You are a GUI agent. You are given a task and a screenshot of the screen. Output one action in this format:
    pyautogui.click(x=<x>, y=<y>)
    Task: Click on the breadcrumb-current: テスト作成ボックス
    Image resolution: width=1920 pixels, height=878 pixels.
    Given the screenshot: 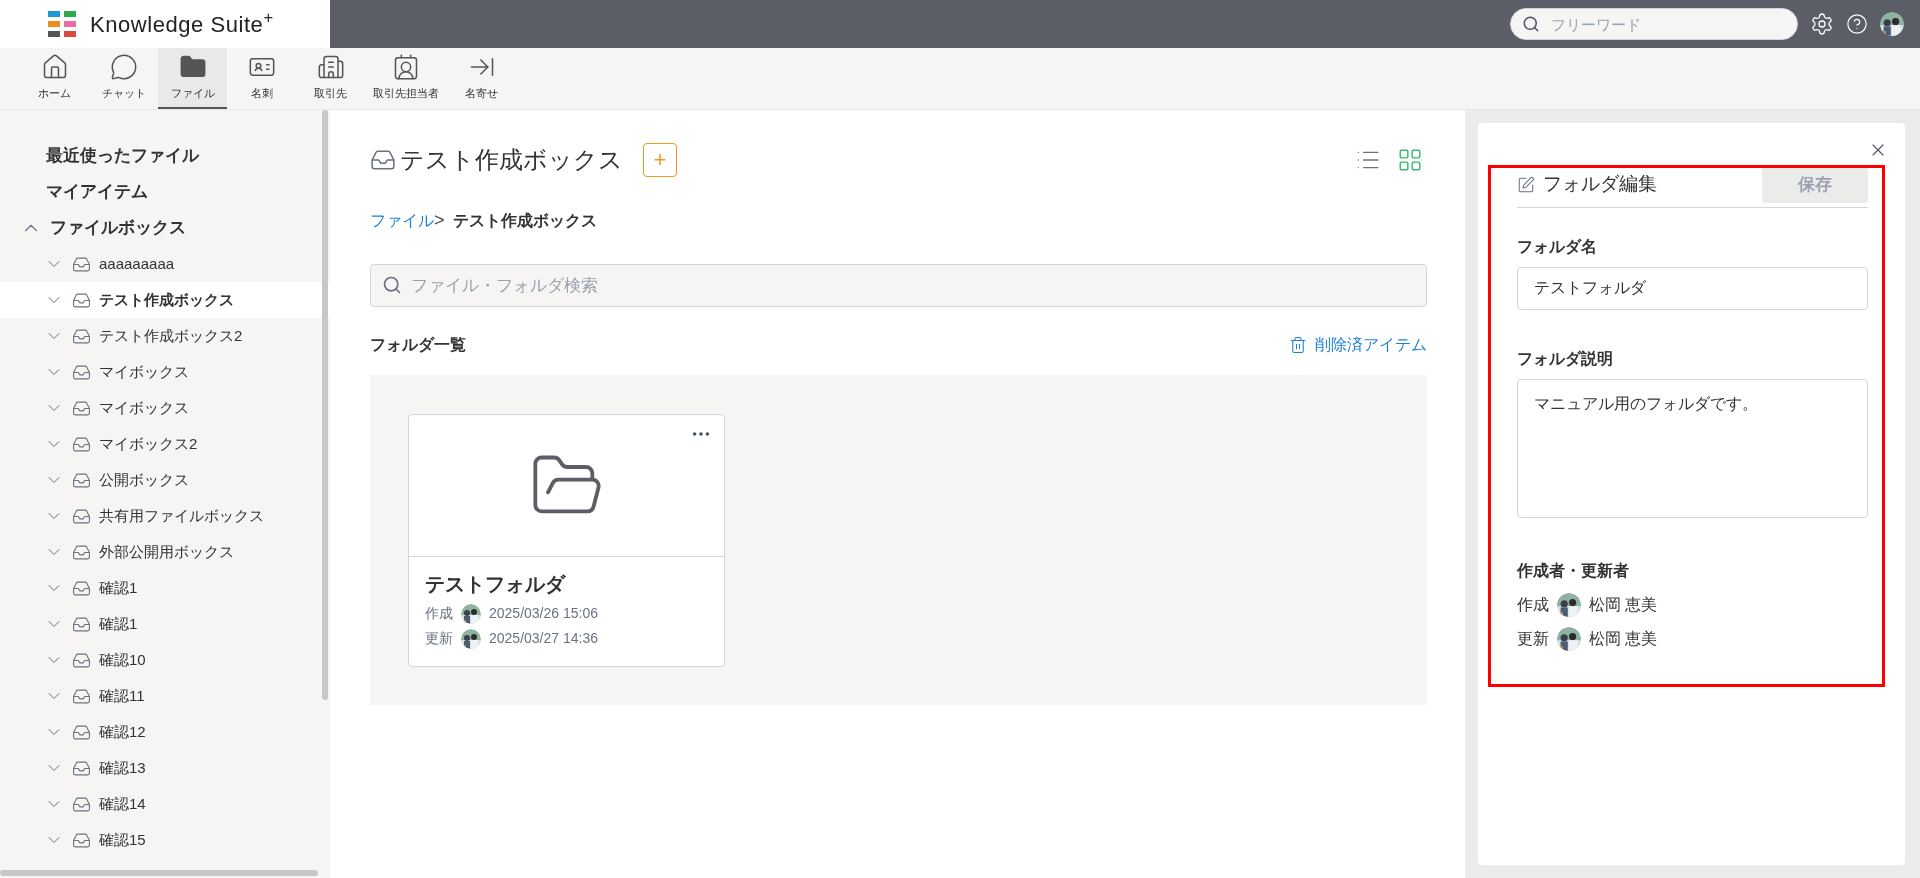 What is the action you would take?
    pyautogui.click(x=524, y=220)
    